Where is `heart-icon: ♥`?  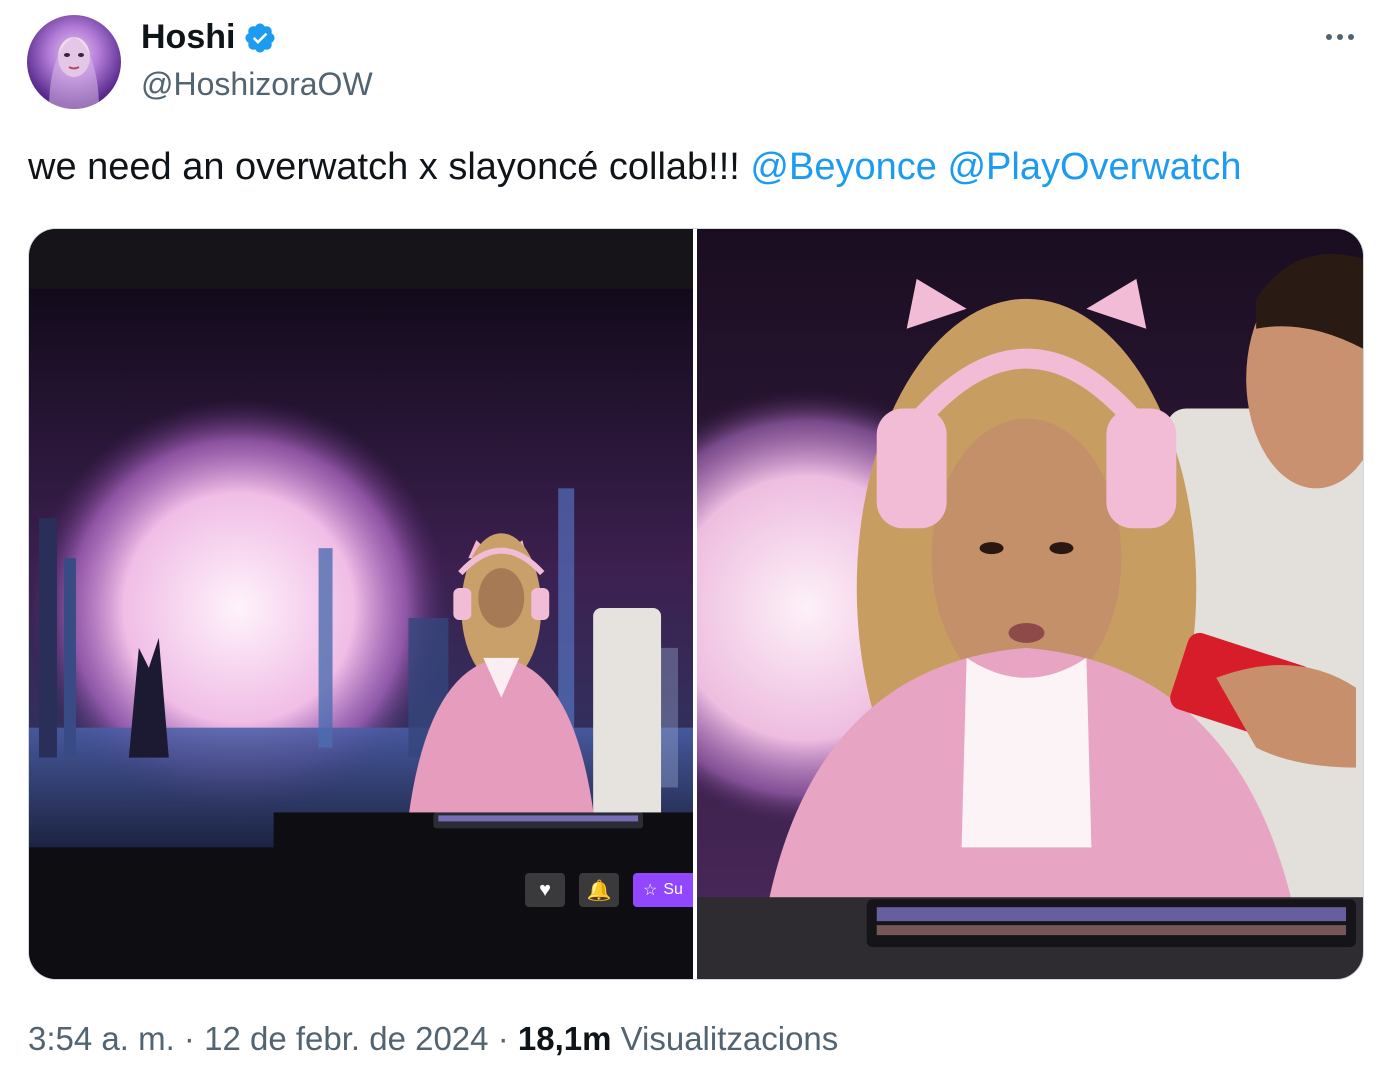 heart-icon: ♥ is located at coordinates (545, 890).